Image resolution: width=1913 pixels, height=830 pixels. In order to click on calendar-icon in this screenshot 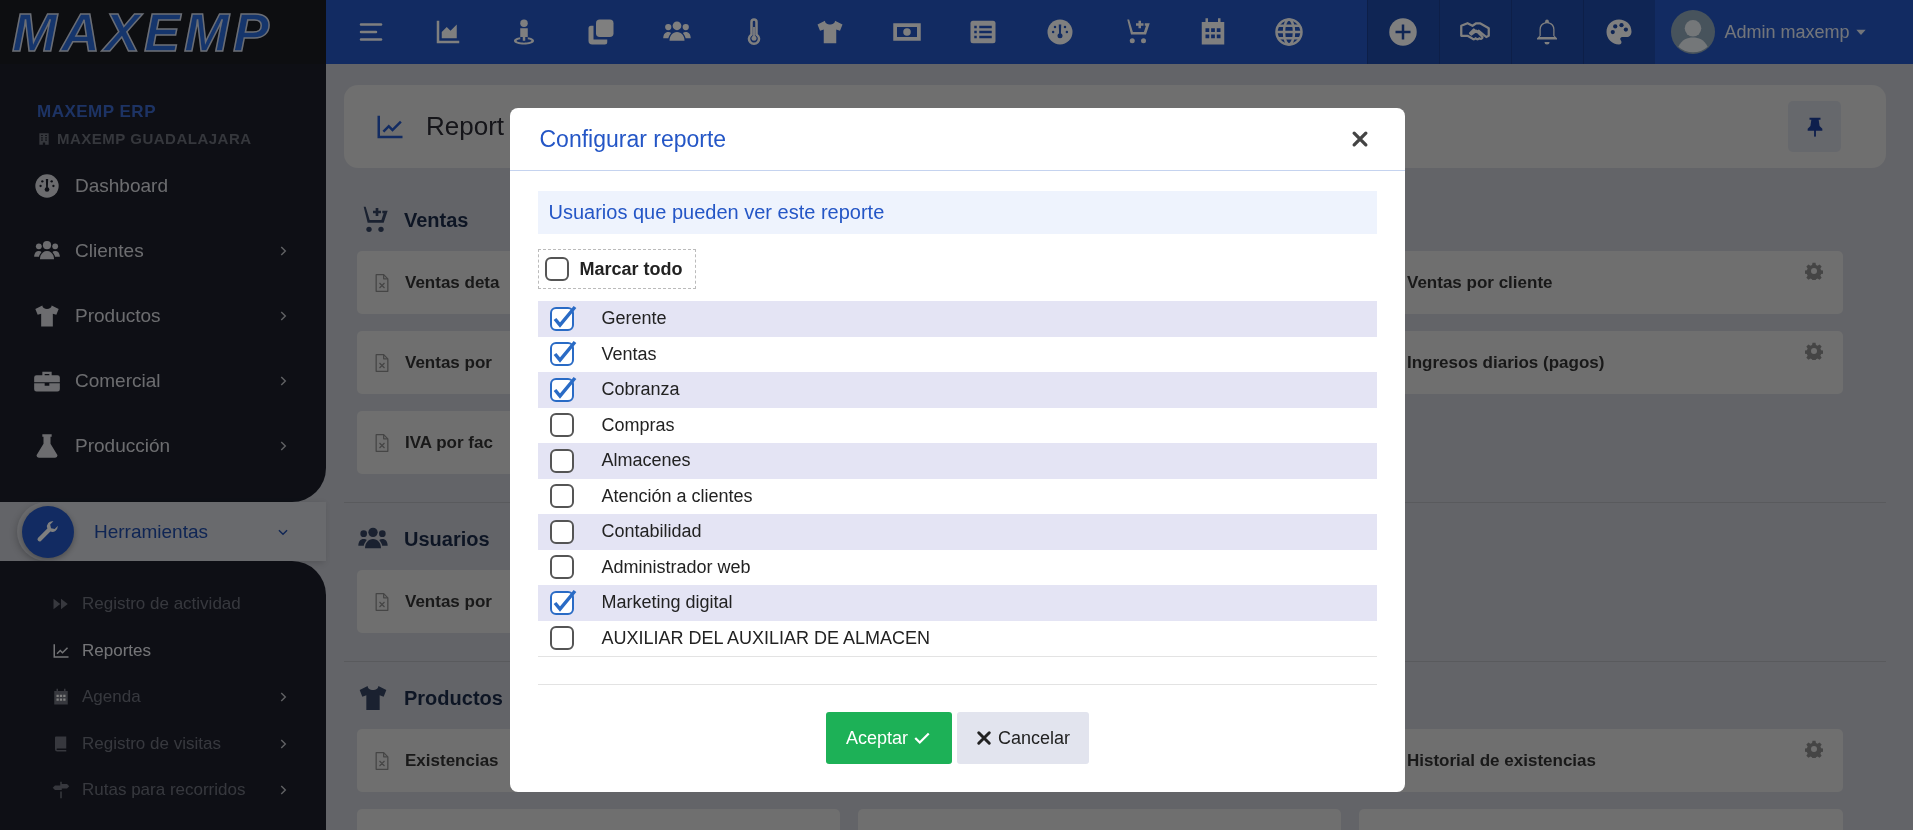, I will do `click(61, 697)`.